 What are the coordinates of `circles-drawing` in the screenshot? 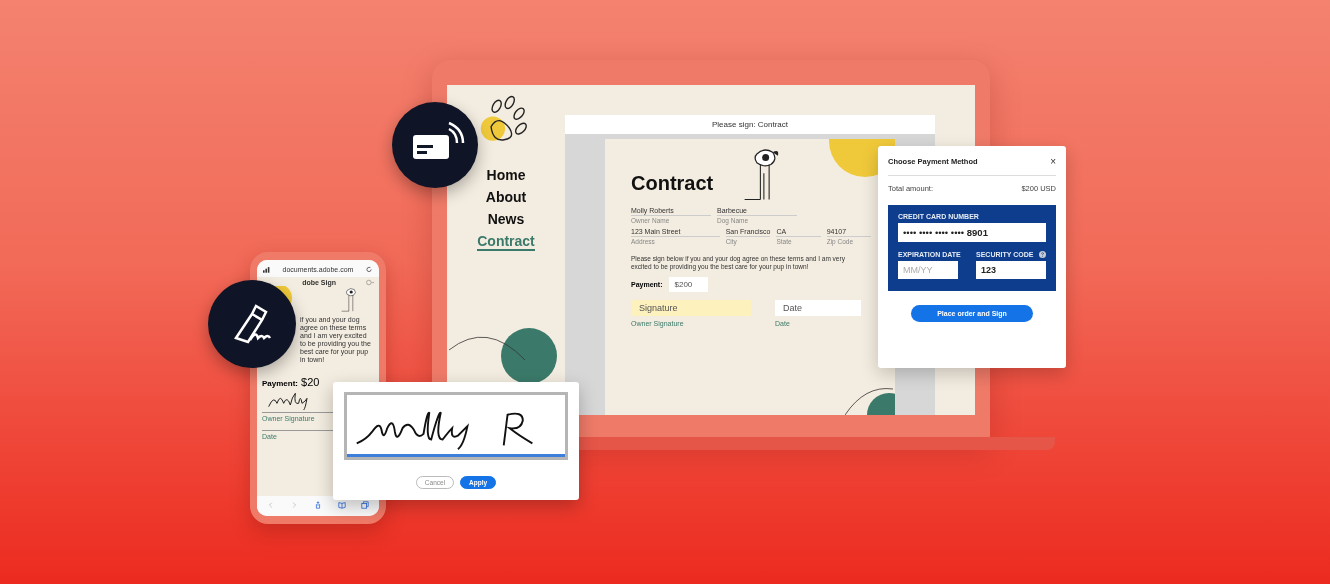 It's located at (870, 400).